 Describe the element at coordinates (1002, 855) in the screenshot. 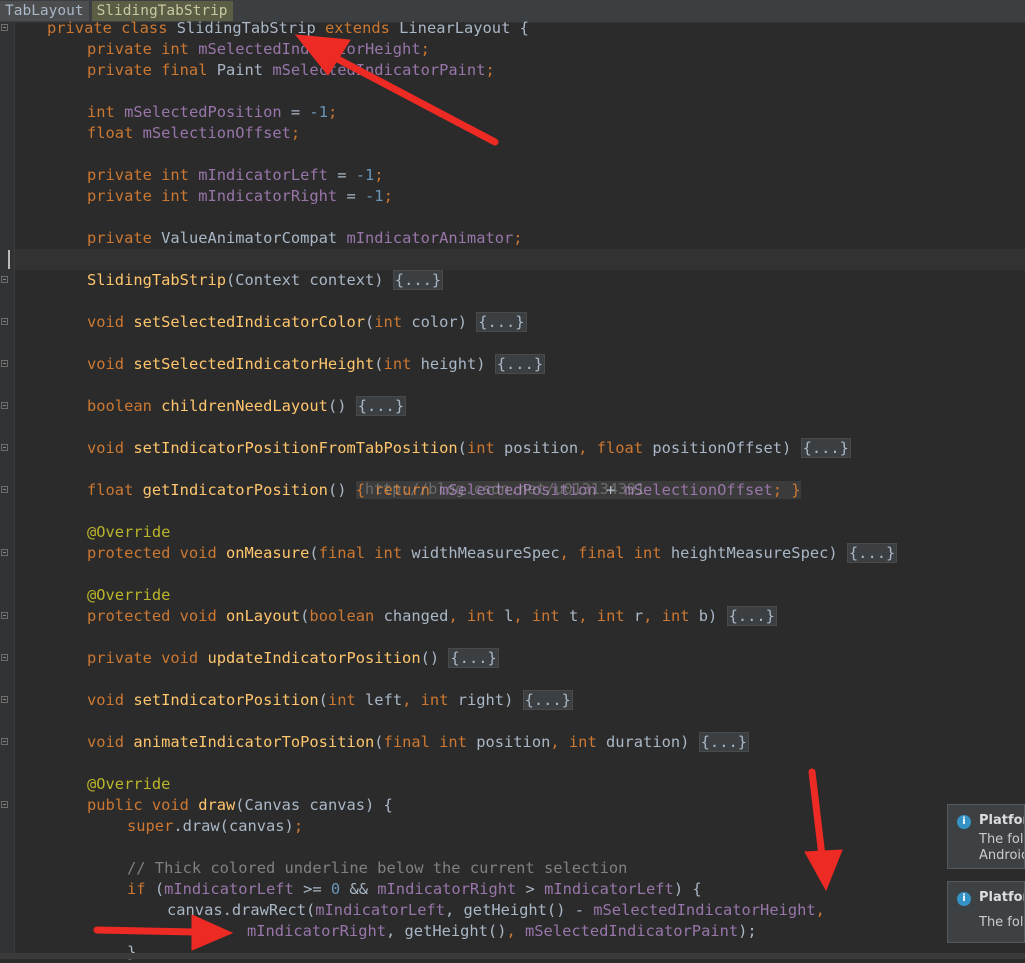

I see `notification-text: Androic` at that location.